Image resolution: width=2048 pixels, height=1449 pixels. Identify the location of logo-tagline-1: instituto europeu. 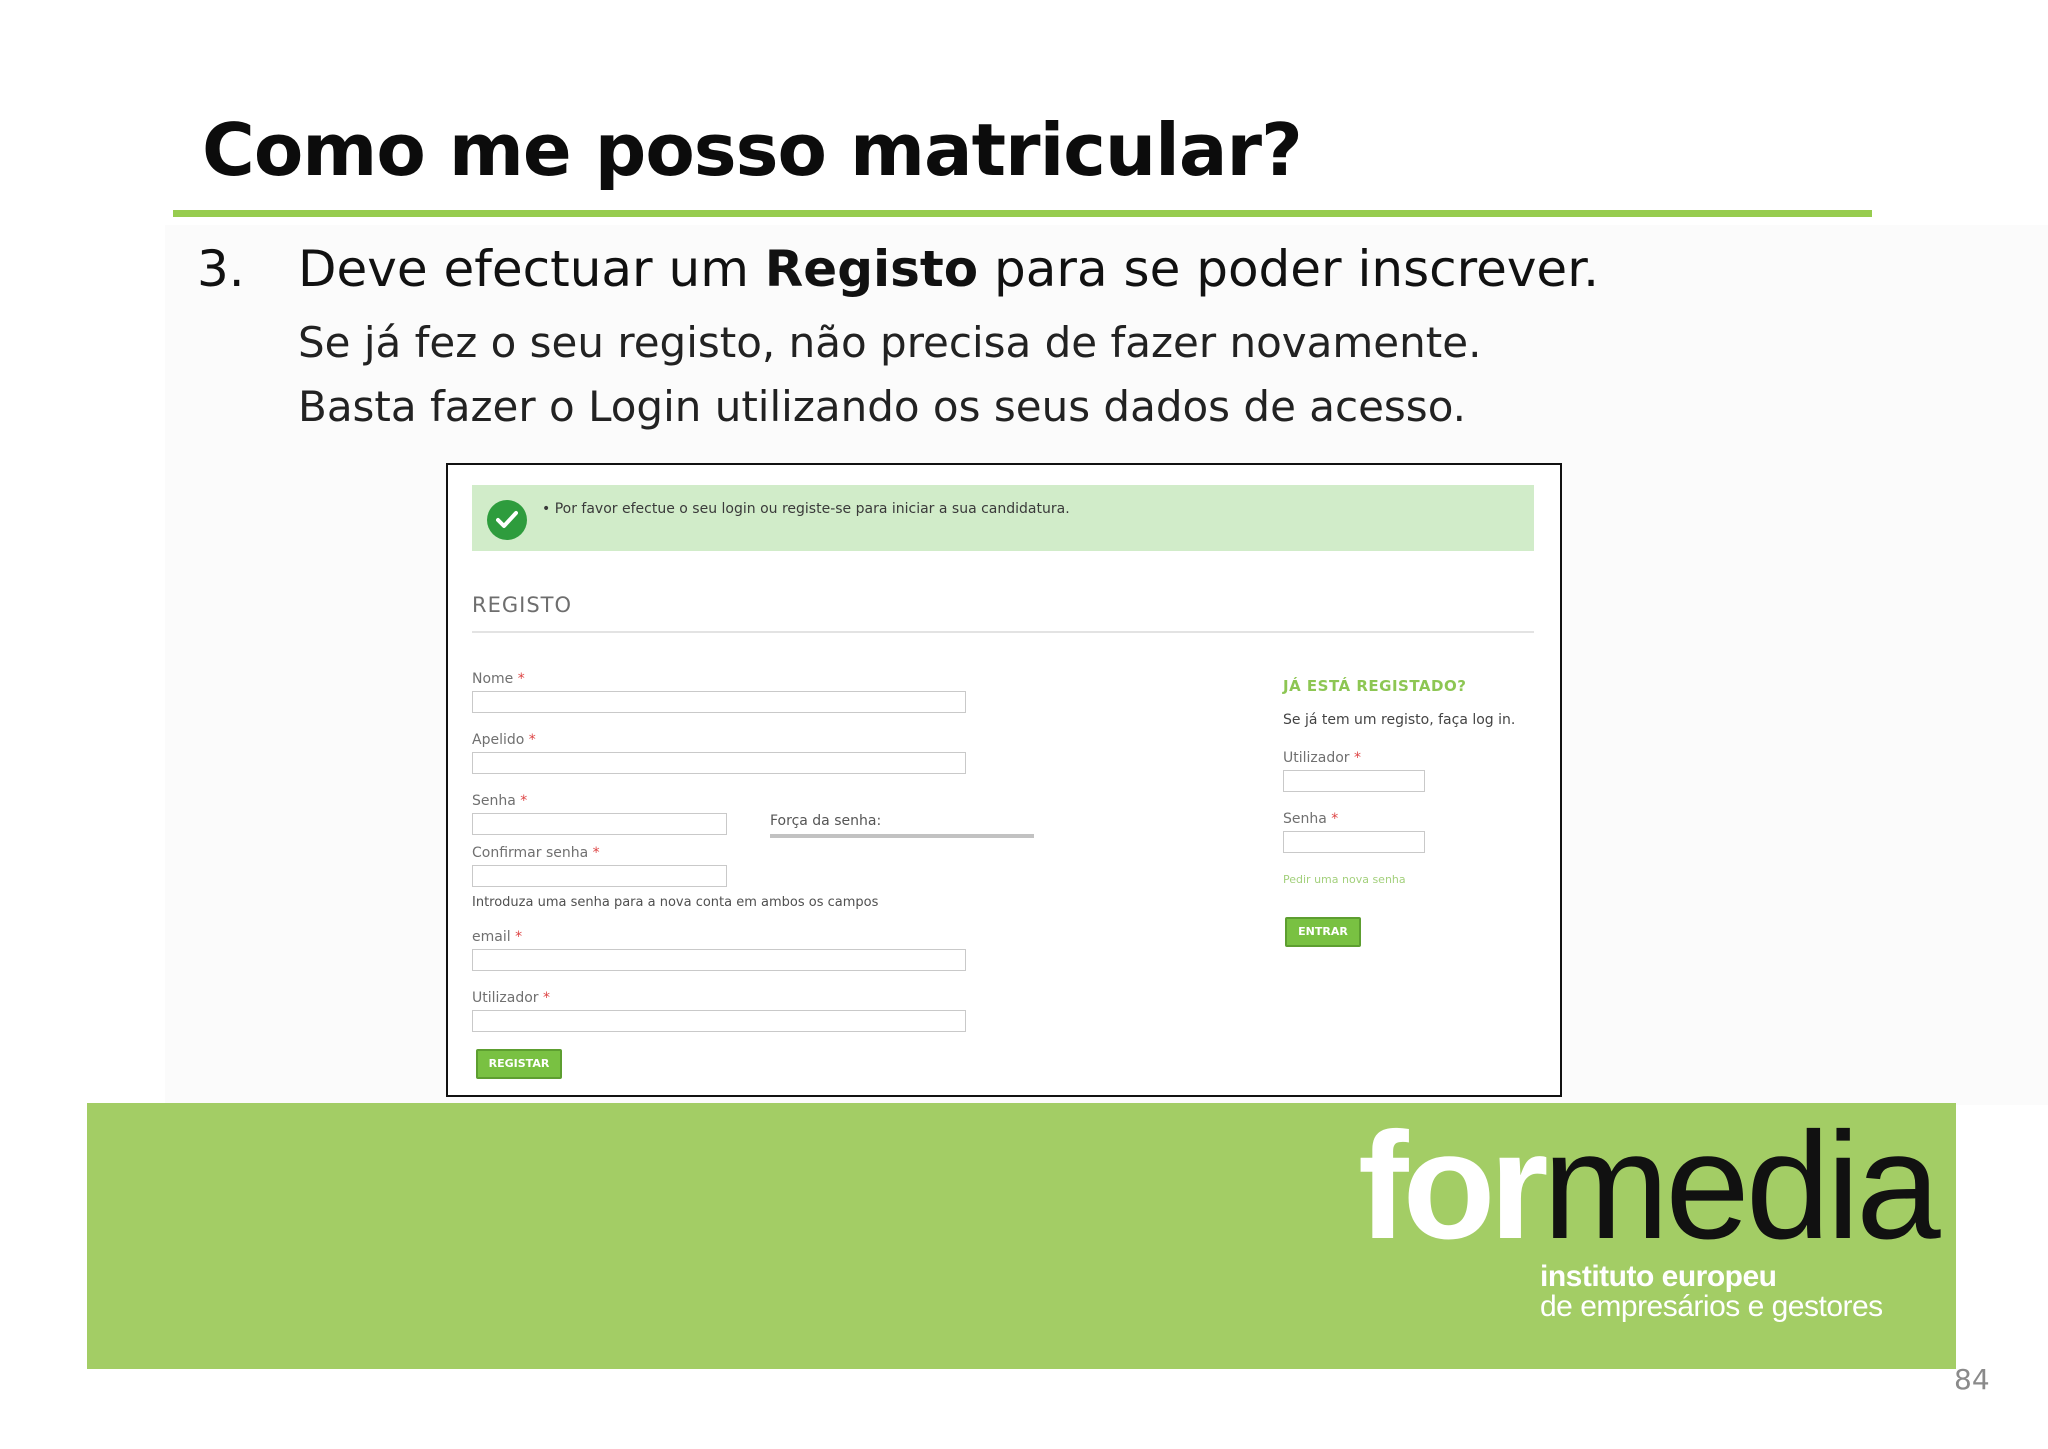
(1658, 1276).